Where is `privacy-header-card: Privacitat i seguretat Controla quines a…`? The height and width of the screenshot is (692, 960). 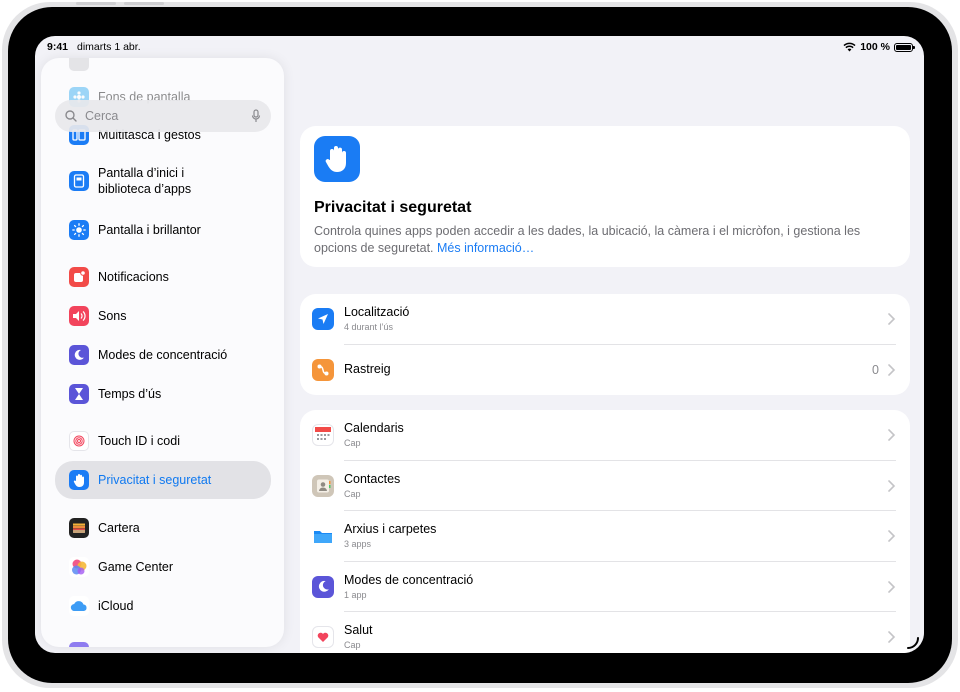
privacy-header-card: Privacitat i seguretat Controla quines a… is located at coordinates (605, 196).